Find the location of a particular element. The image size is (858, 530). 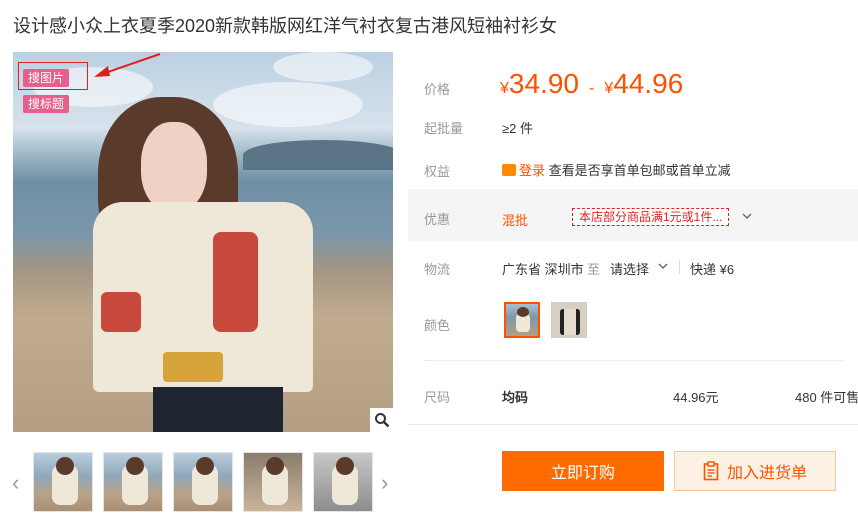

express-fee: 快递 ¥6 is located at coordinates (712, 269).